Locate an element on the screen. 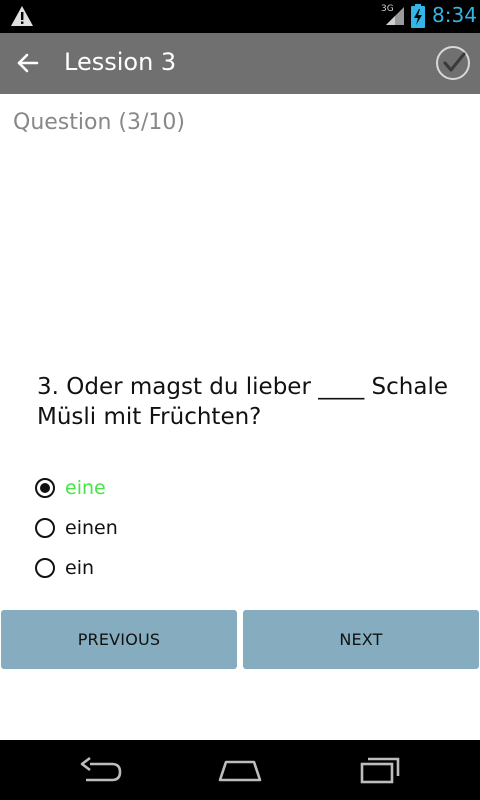 This screenshot has width=480, height=800. answer-option-label: eine is located at coordinates (85, 488).